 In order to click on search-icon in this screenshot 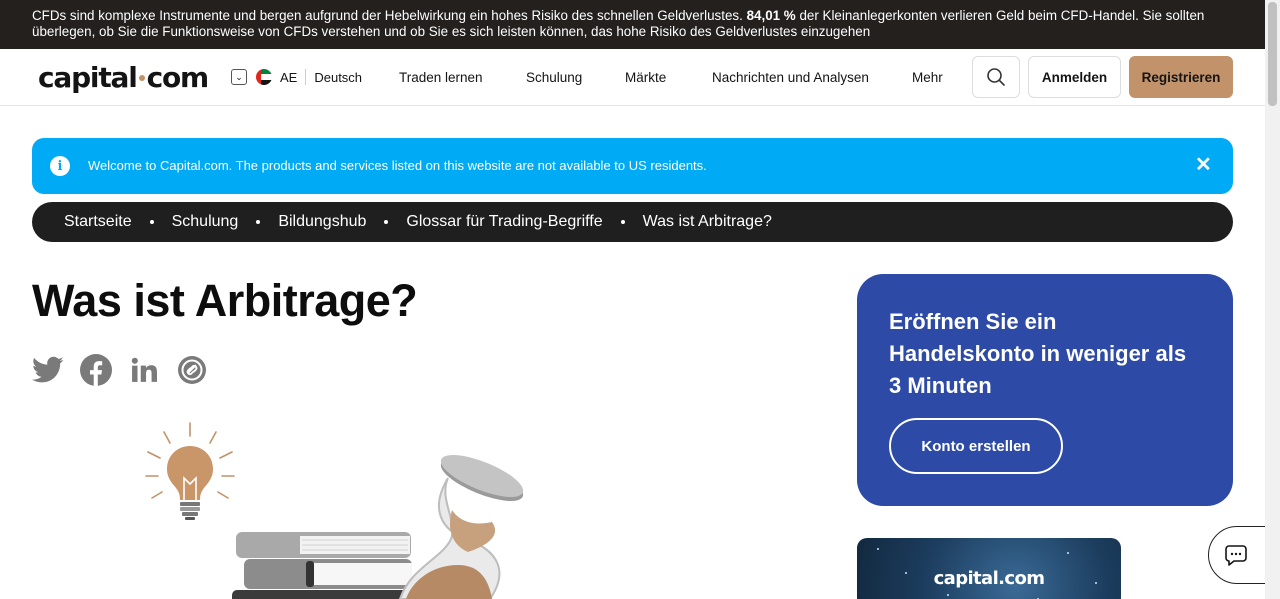, I will do `click(996, 77)`.